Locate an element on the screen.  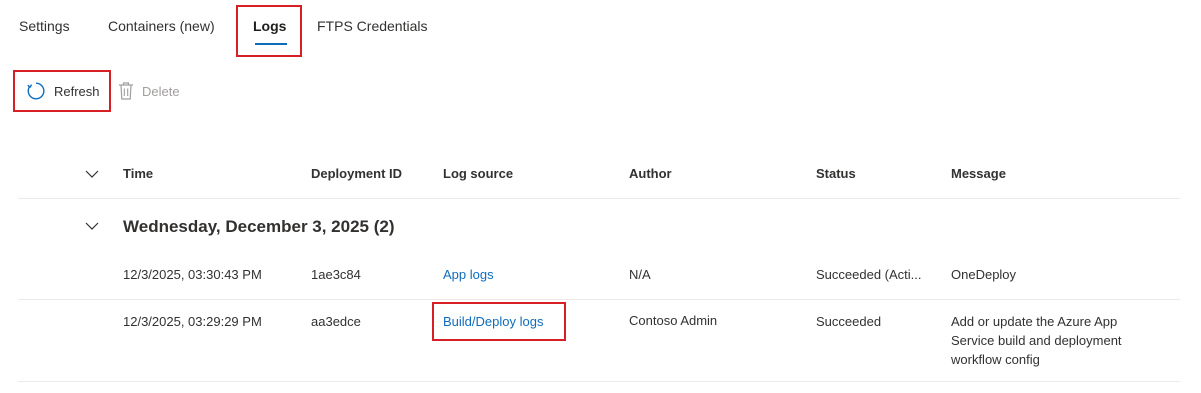
collapse-all-chevron-icon is located at coordinates (92, 174).